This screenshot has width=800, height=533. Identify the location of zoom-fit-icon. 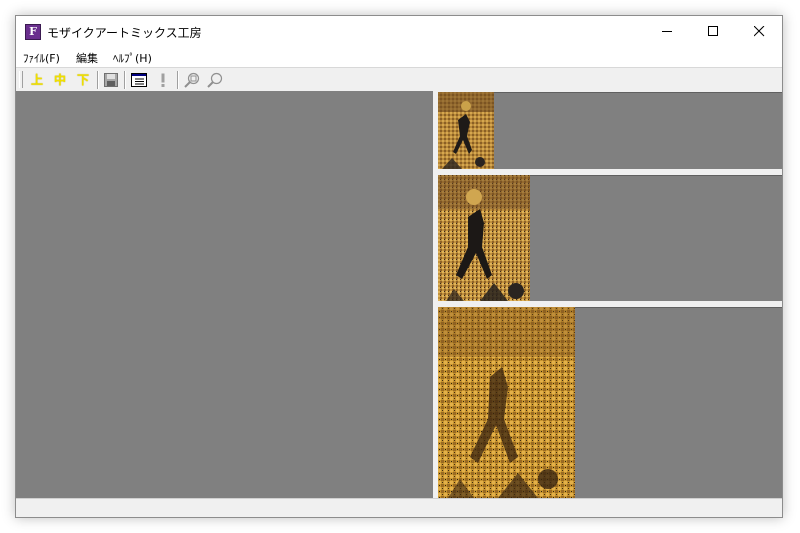
(192, 80).